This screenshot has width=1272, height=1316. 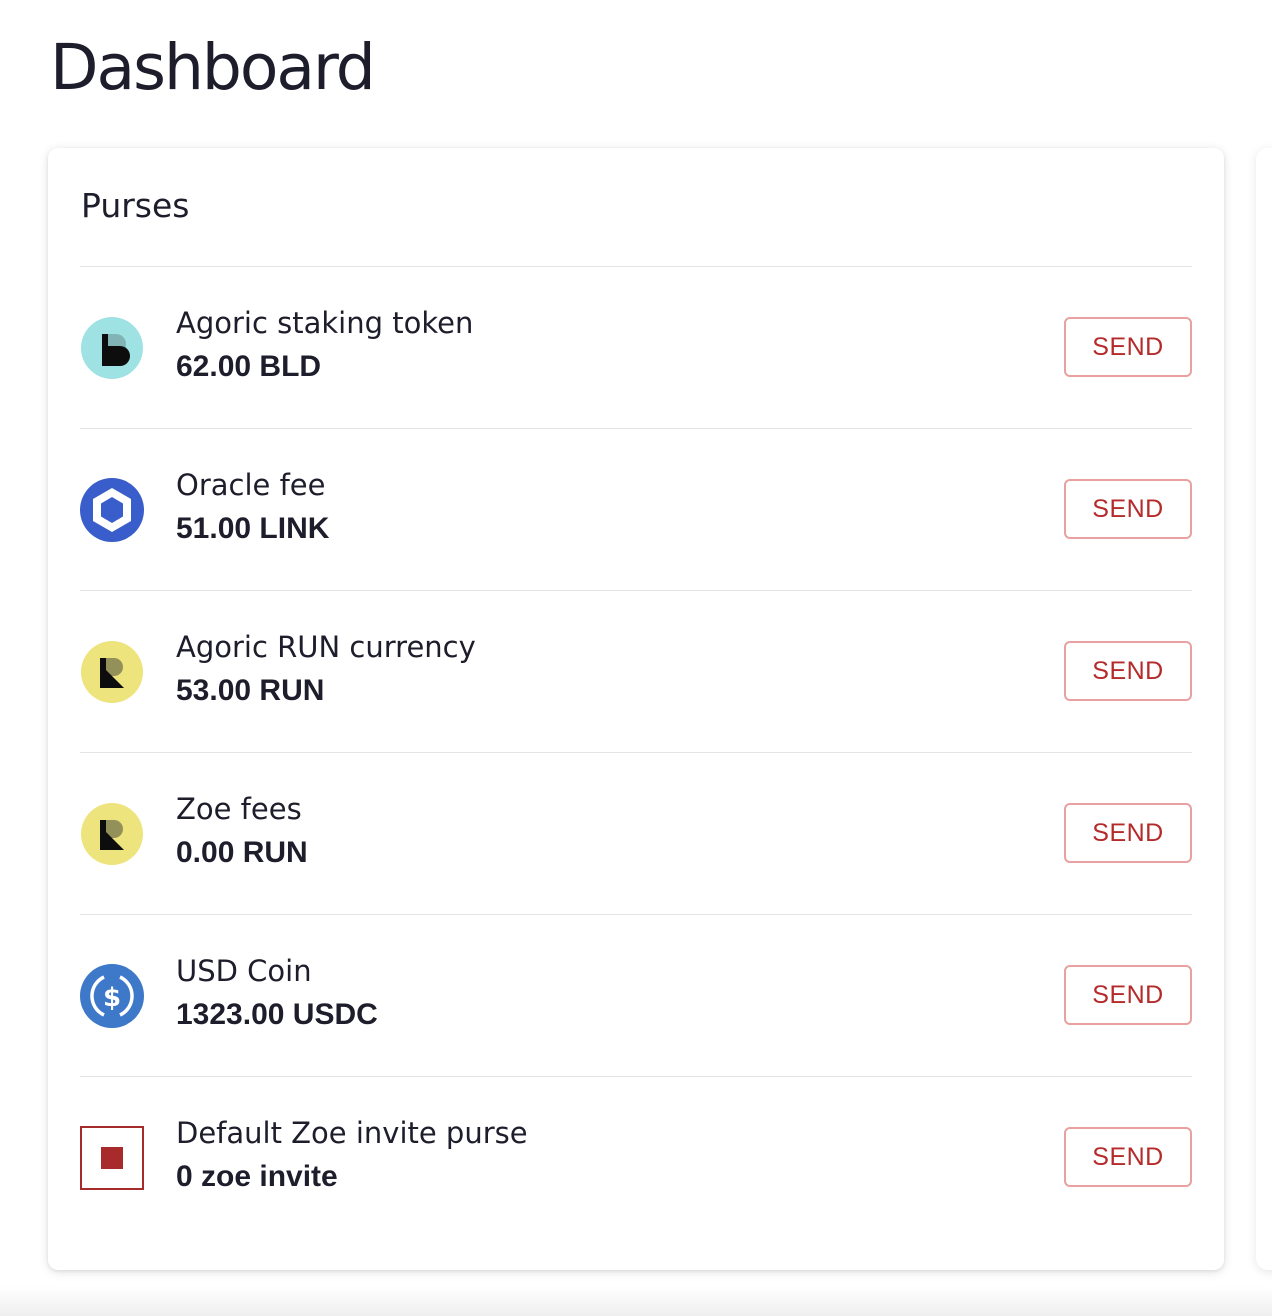 What do you see at coordinates (277, 1014) in the screenshot?
I see `purse-balance: 1323.00 USDC` at bounding box center [277, 1014].